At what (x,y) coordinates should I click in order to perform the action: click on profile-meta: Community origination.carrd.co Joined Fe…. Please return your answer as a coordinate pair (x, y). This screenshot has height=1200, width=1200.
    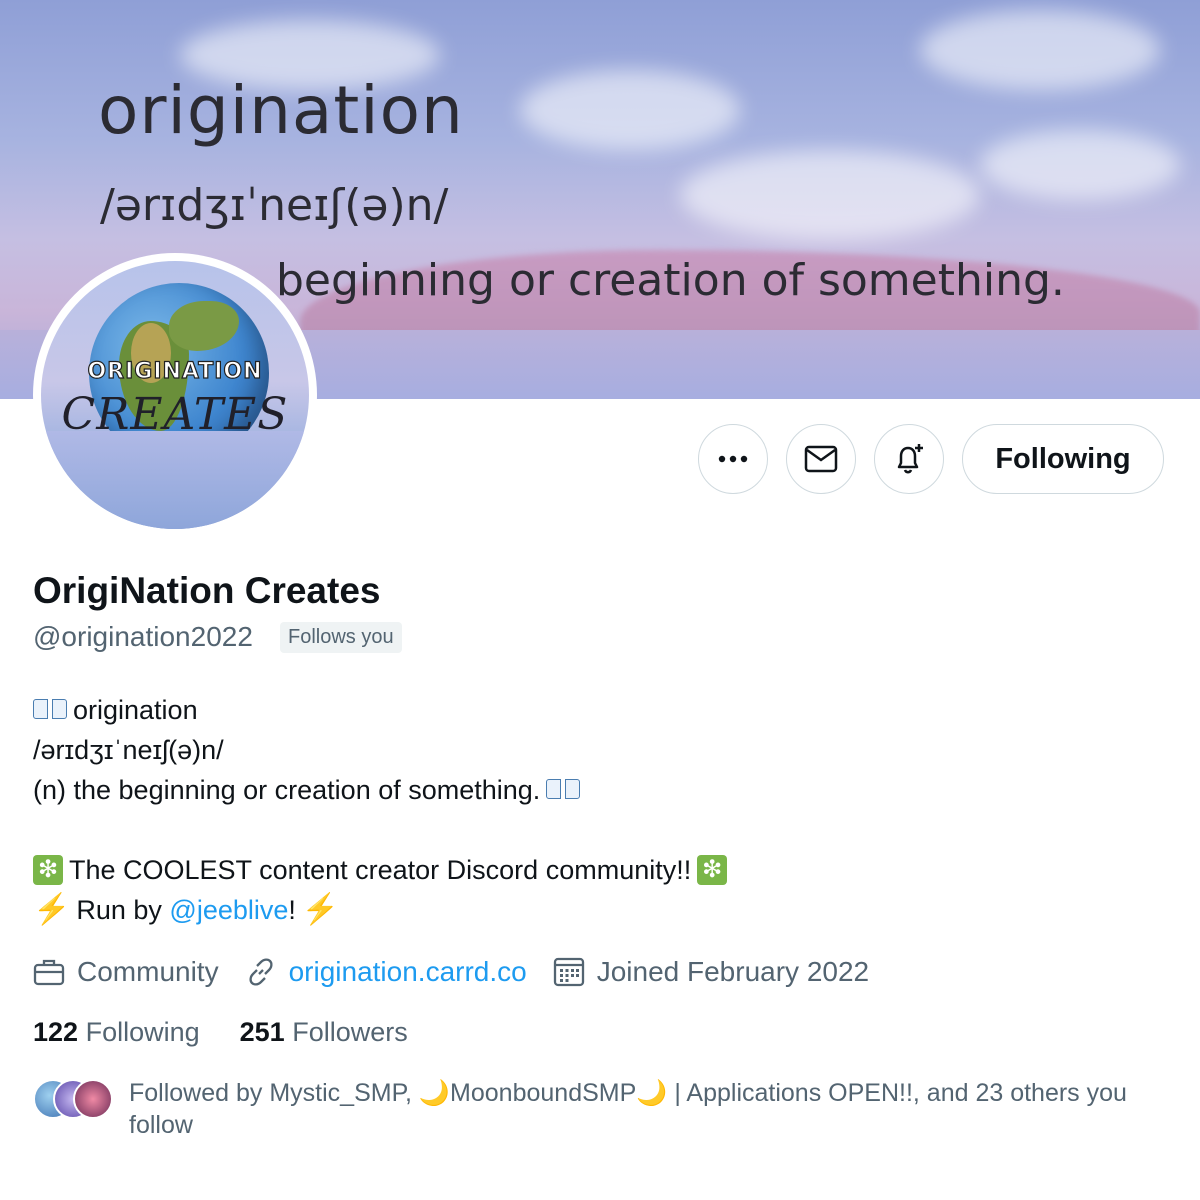
    Looking at the image, I should click on (464, 972).